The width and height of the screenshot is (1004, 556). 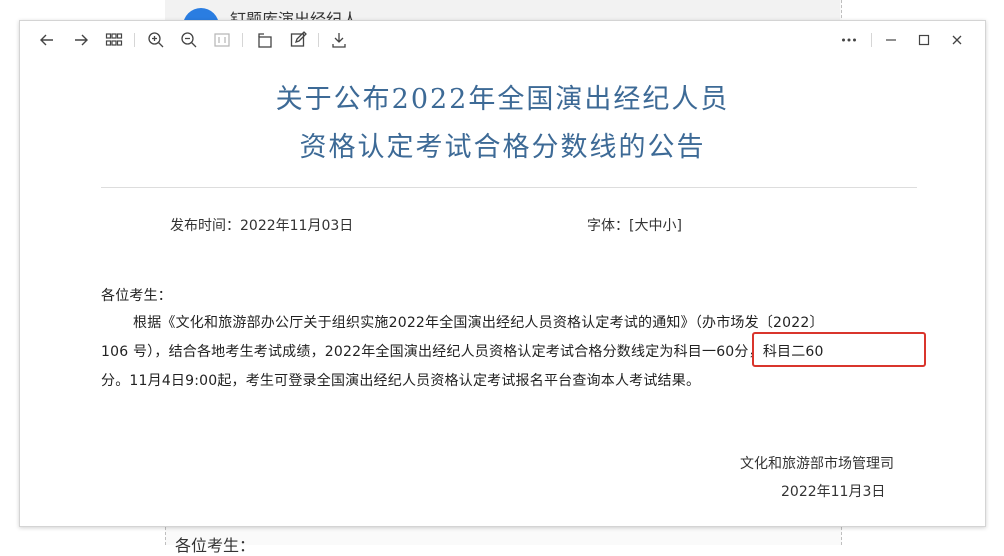 What do you see at coordinates (891, 40) in the screenshot?
I see `minimize-icon` at bounding box center [891, 40].